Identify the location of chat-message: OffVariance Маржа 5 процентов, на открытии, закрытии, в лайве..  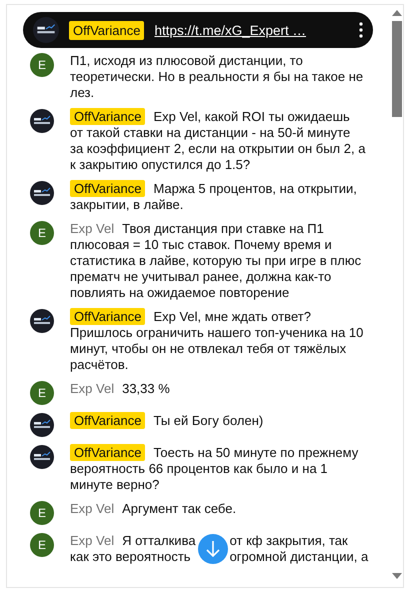
(214, 197).